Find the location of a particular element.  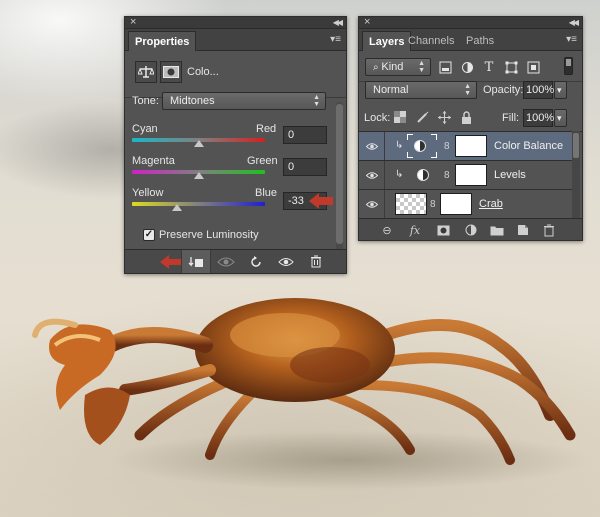

adjustment-circle-icon is located at coordinates (471, 230).